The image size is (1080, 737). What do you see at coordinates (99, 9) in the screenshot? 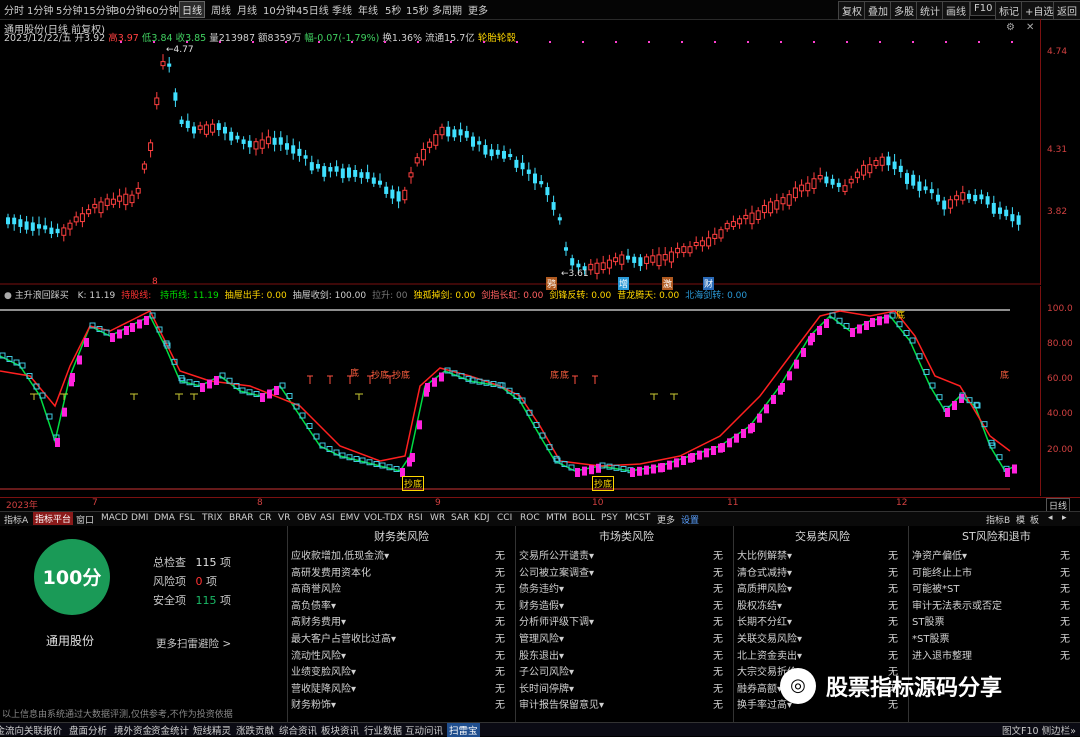
I see `tab-15min: 15分钟` at bounding box center [99, 9].